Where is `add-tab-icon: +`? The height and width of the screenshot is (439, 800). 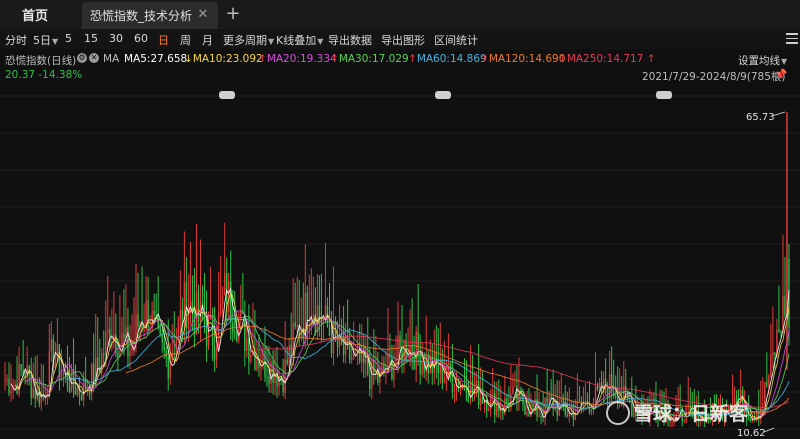 add-tab-icon: + is located at coordinates (233, 14).